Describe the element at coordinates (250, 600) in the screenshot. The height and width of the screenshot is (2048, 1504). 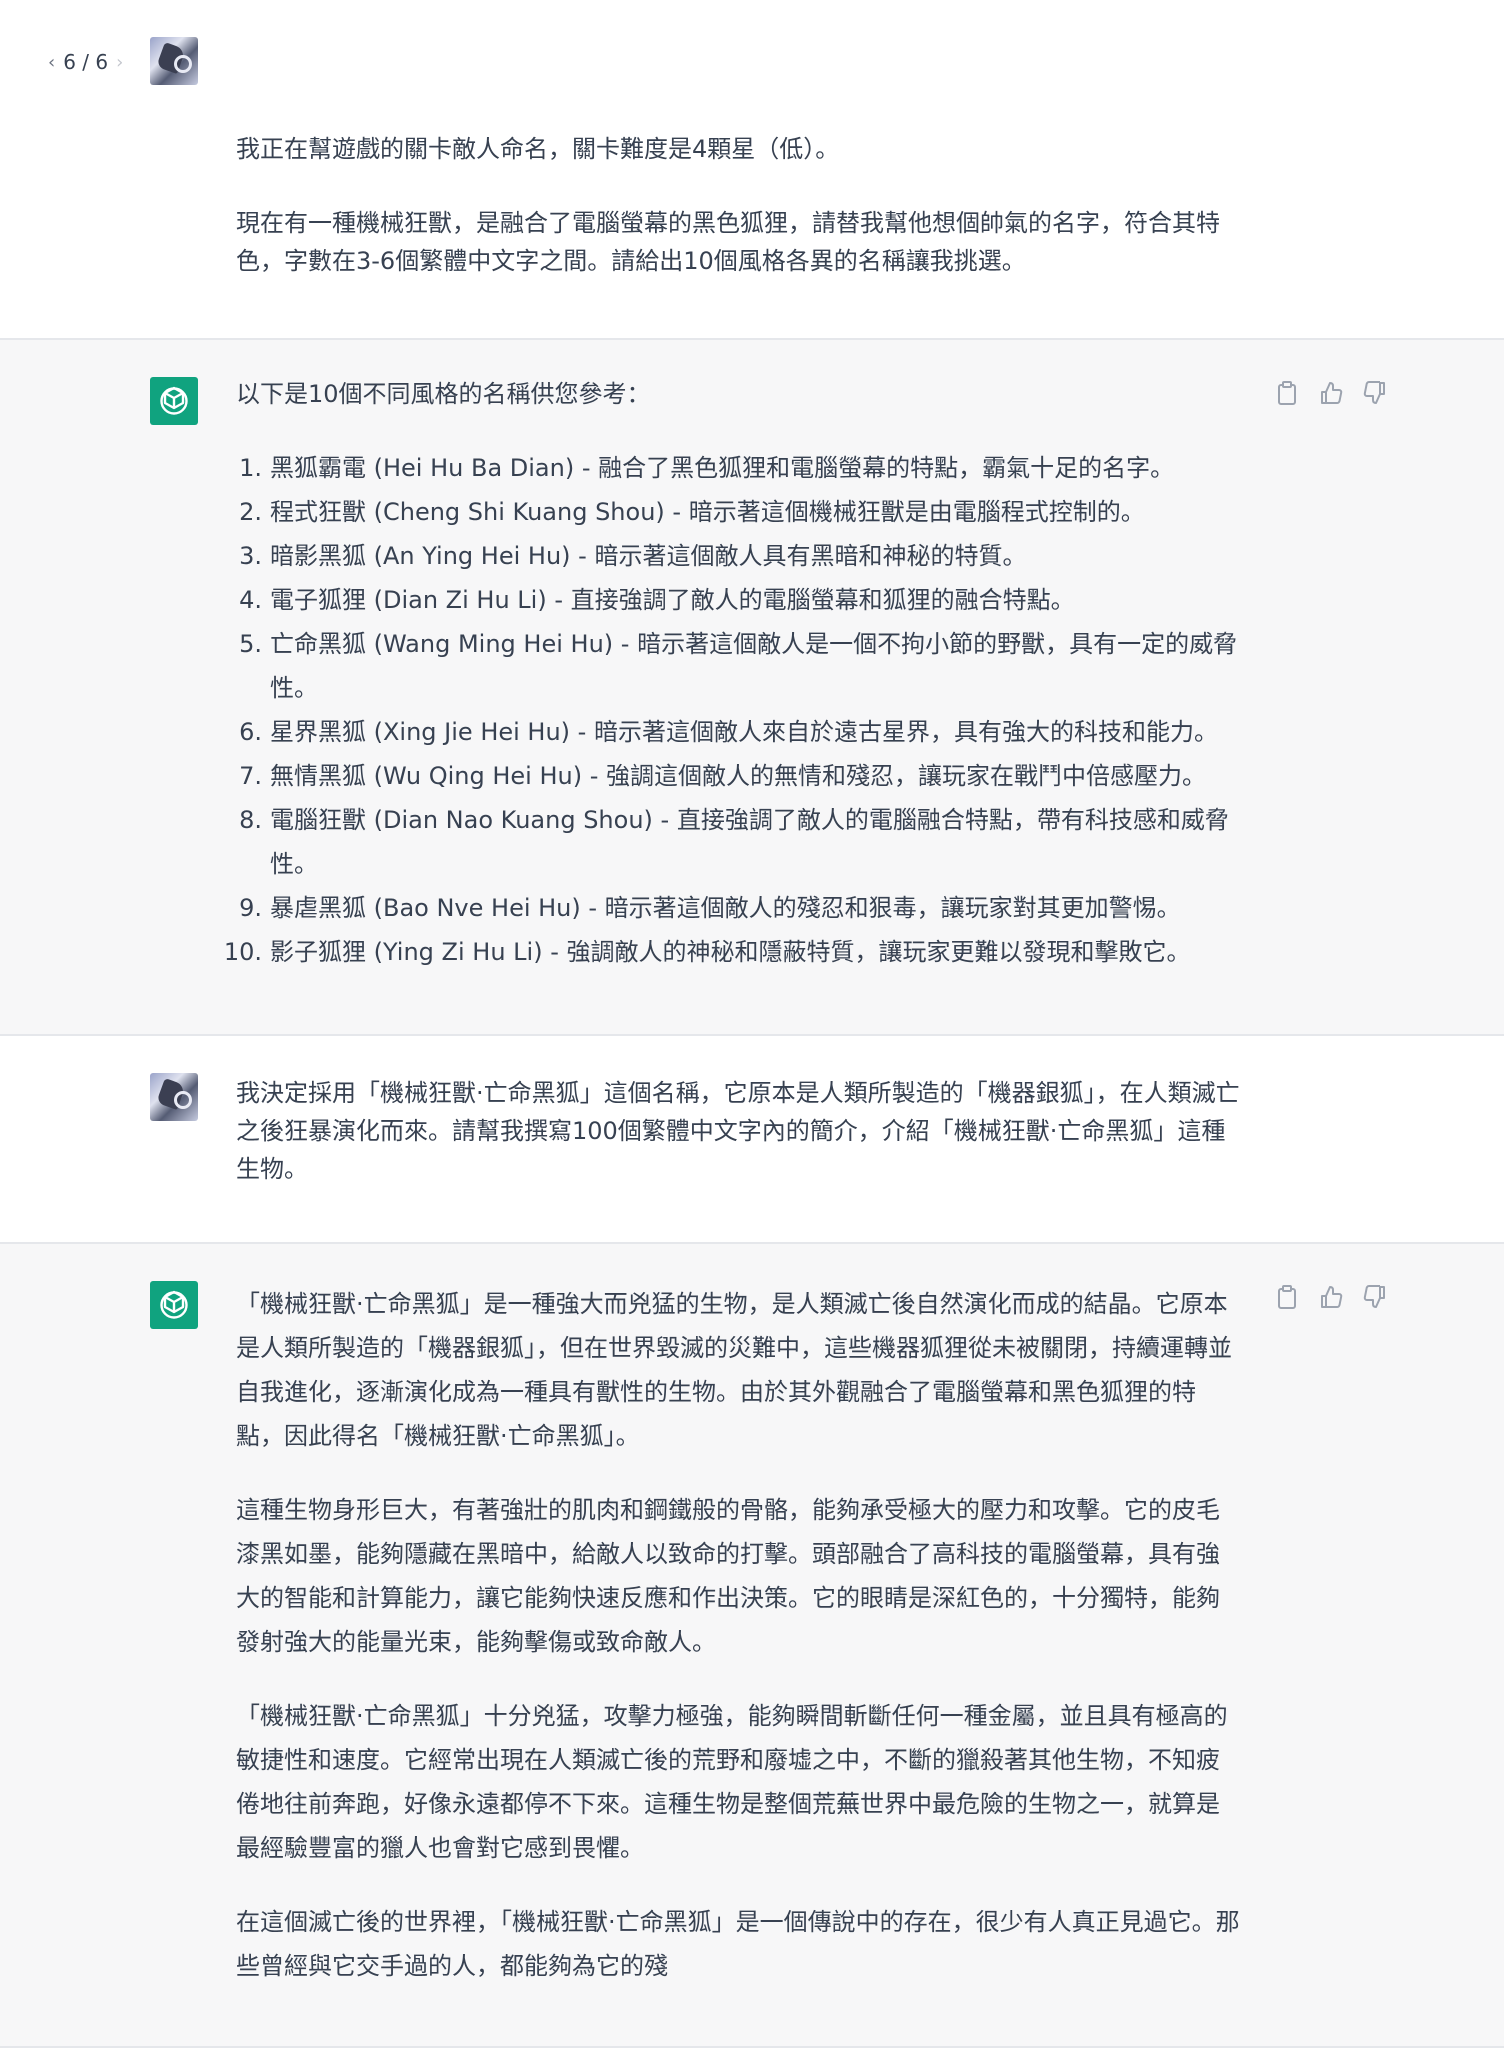
I see `list-item-number: 4.` at that location.